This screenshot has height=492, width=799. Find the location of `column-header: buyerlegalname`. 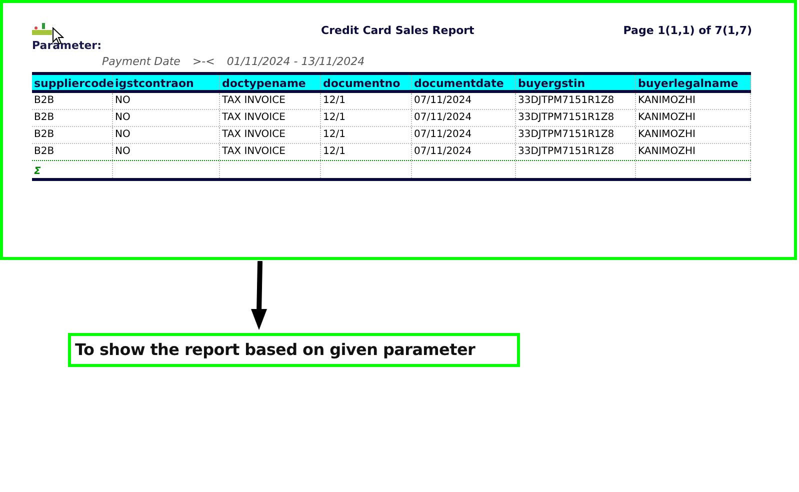

column-header: buyerlegalname is located at coordinates (693, 82).